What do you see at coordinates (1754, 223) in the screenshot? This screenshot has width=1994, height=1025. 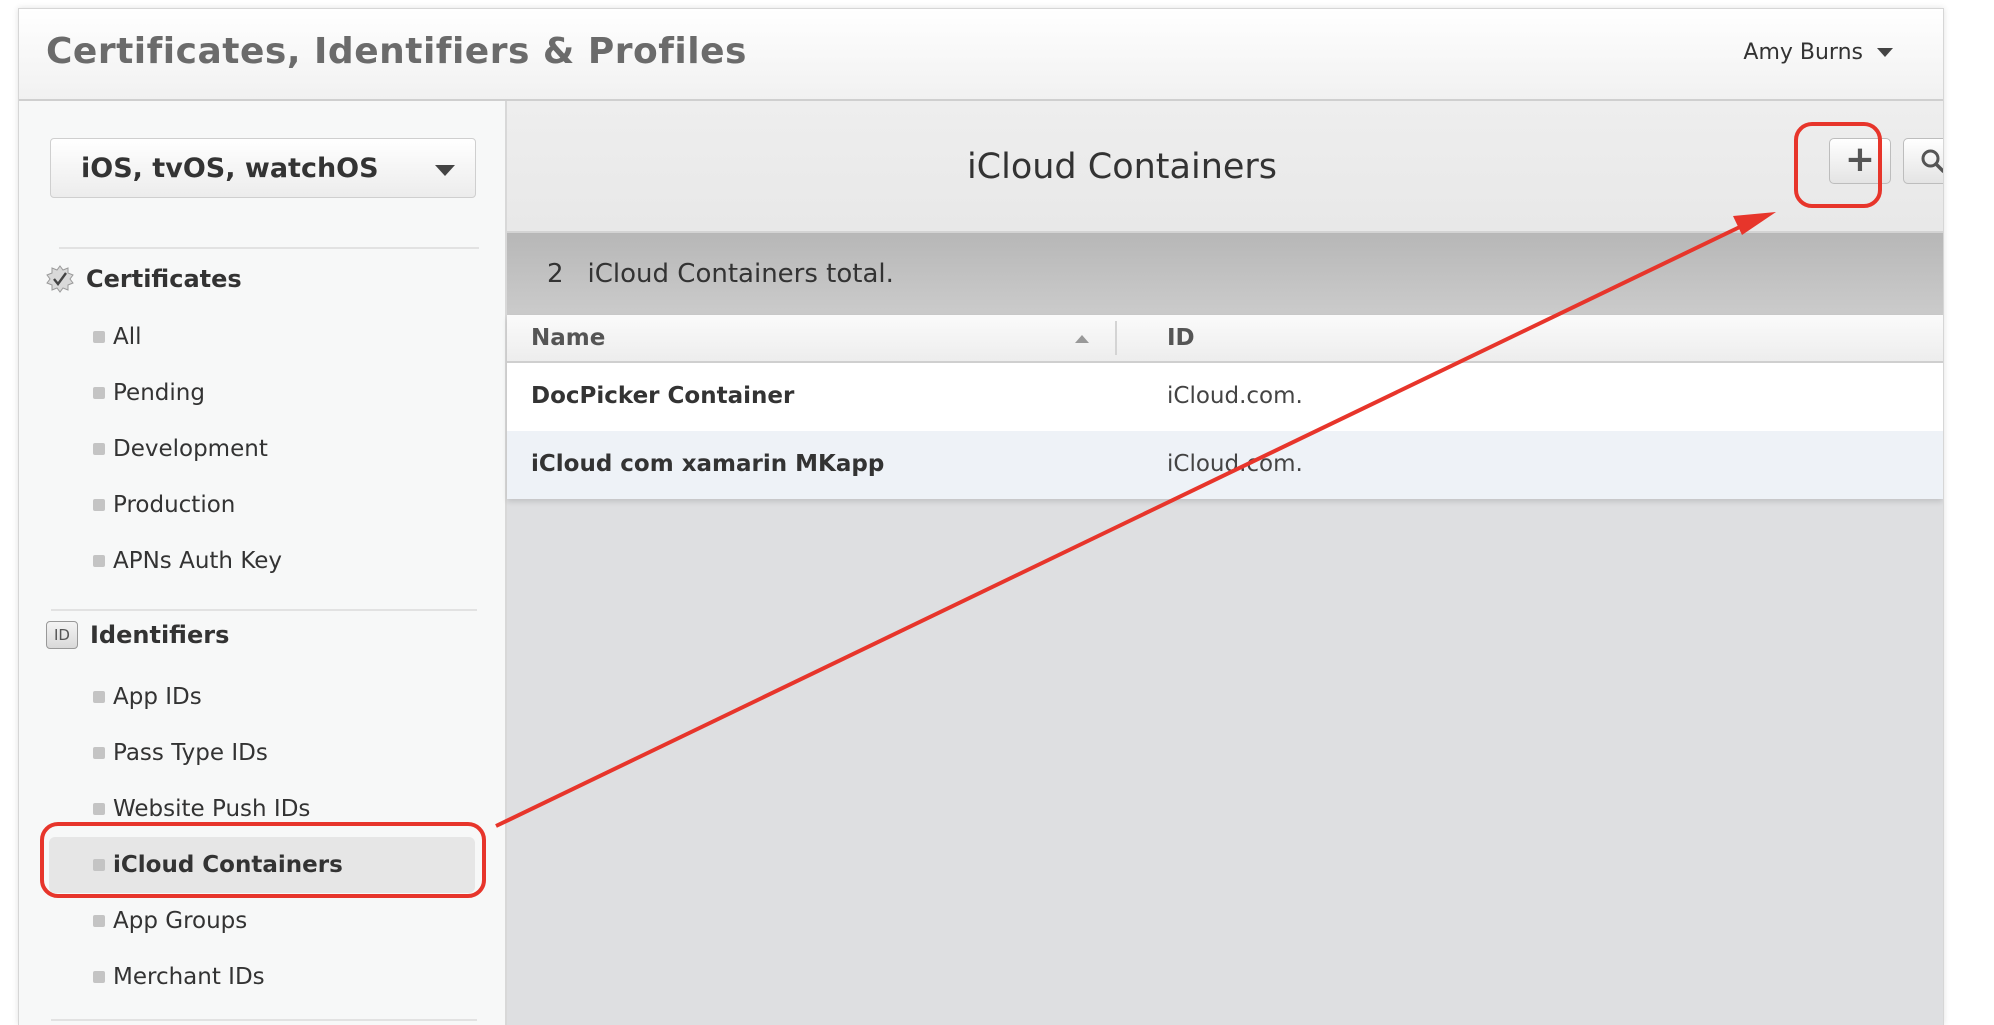 I see `arrow-head-icon` at bounding box center [1754, 223].